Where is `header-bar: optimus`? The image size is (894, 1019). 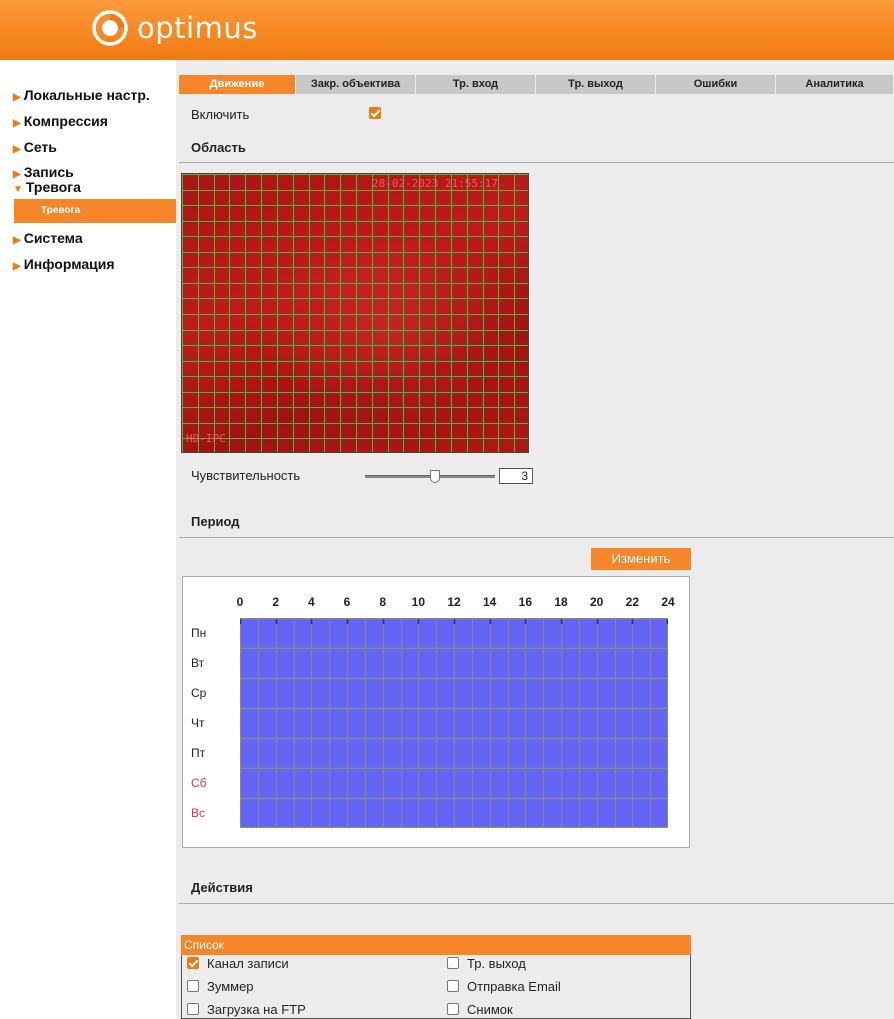 header-bar: optimus is located at coordinates (447, 30).